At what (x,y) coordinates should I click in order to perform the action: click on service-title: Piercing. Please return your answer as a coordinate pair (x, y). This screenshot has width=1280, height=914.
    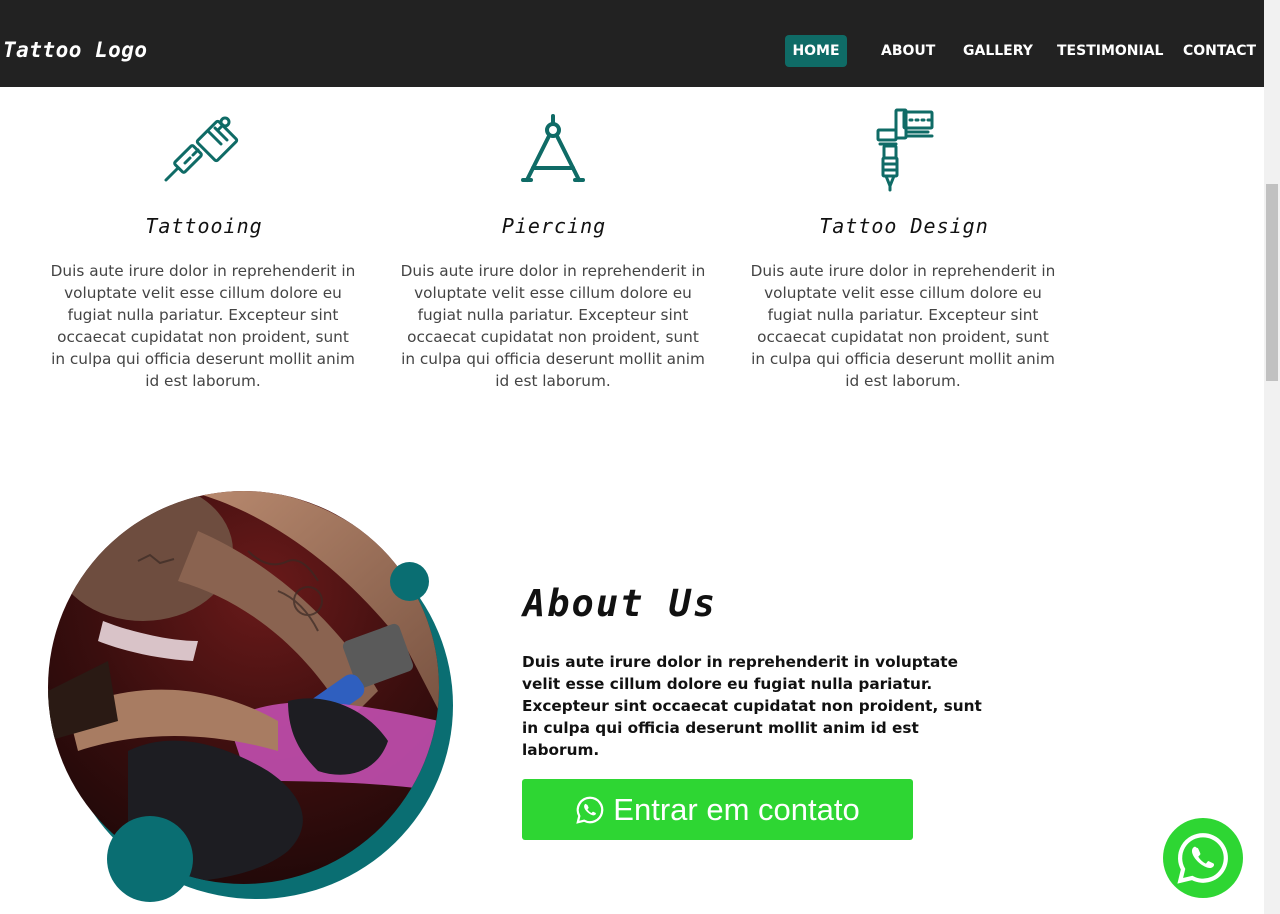
    Looking at the image, I should click on (554, 226).